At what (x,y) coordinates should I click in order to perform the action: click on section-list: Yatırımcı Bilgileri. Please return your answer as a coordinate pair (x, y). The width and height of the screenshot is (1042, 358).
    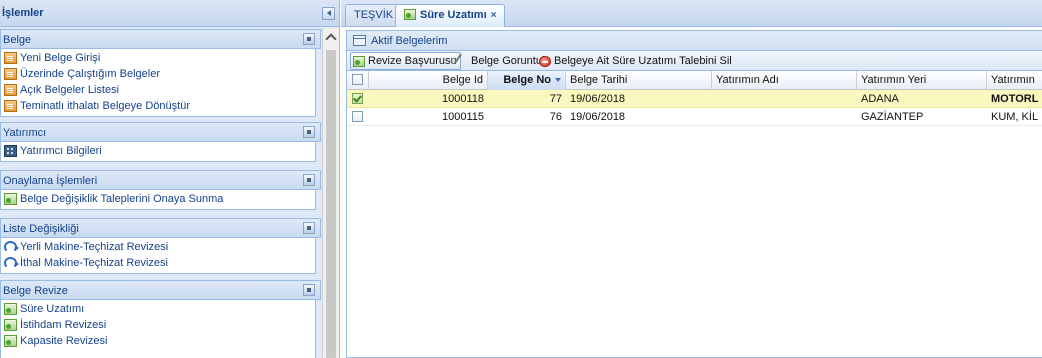
    Looking at the image, I should click on (158, 152).